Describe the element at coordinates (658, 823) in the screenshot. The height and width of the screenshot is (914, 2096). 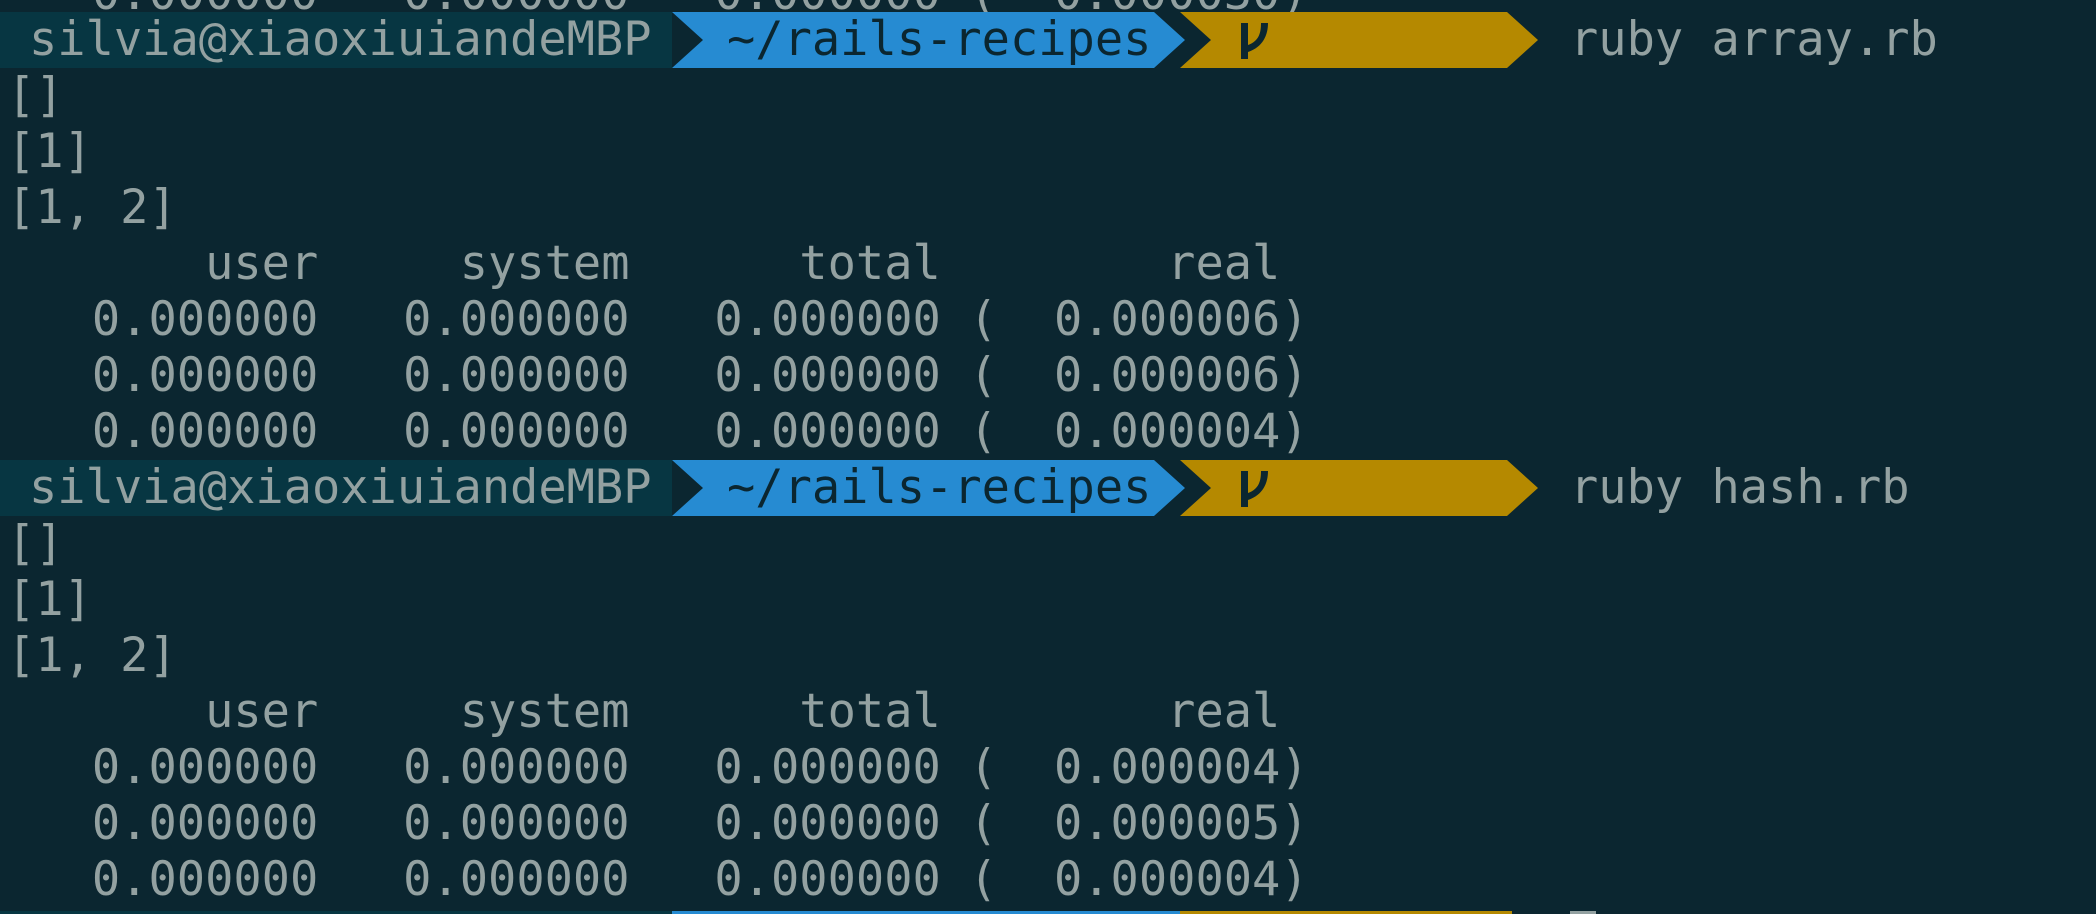
I see `benchmark-row: 0.000000 0.000000 0.000000 ( 0.000005)` at that location.